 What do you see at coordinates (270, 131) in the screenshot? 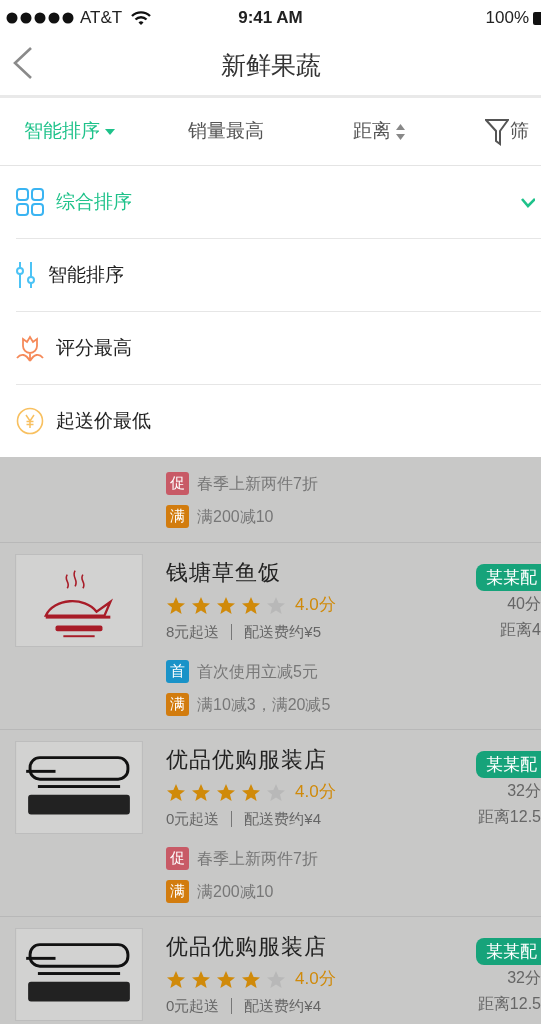
I see `filter-tab: 销量最高` at bounding box center [270, 131].